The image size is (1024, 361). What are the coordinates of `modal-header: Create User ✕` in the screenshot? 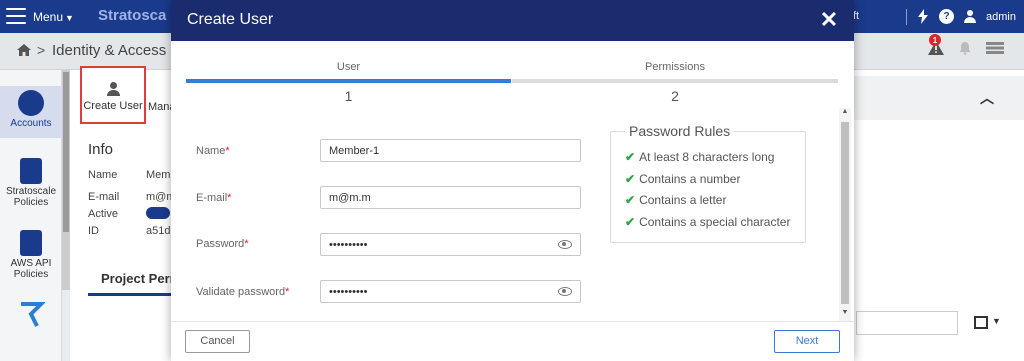 It's located at (512, 20).